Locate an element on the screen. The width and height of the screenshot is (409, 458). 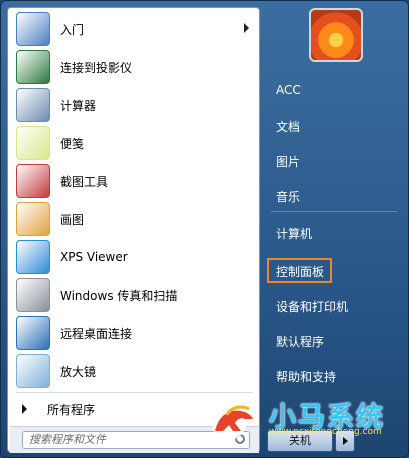
program-item: Windows 传真和扫描 is located at coordinates (134, 295).